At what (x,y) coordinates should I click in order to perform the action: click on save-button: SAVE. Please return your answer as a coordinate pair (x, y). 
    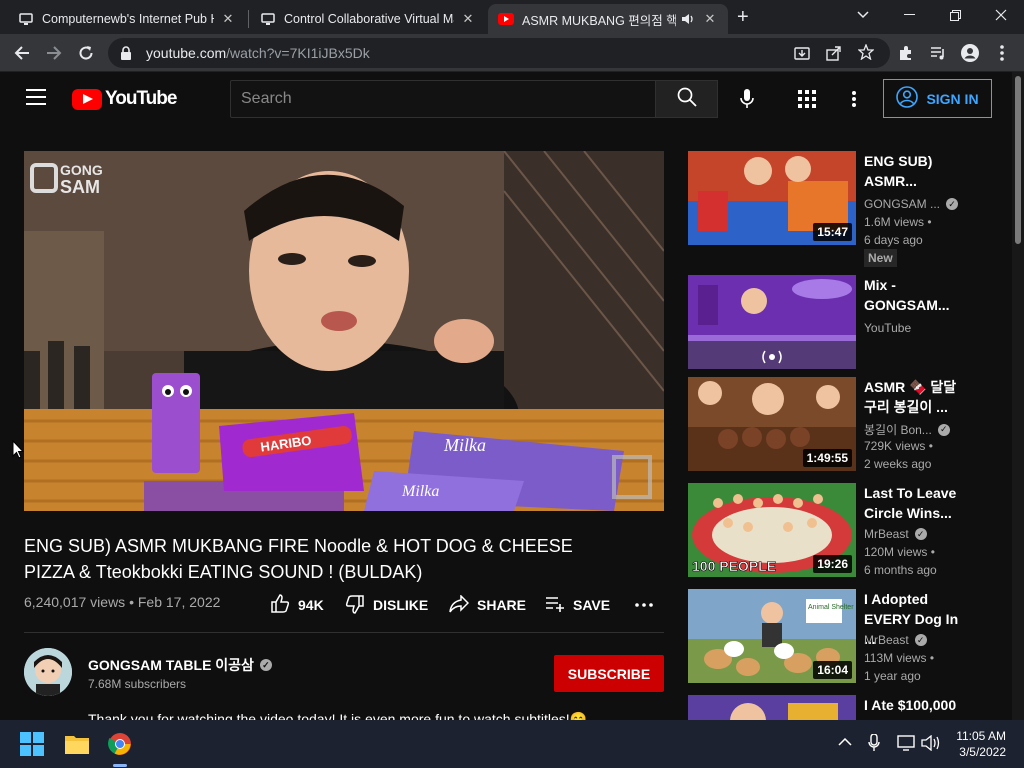
    Looking at the image, I should click on (577, 605).